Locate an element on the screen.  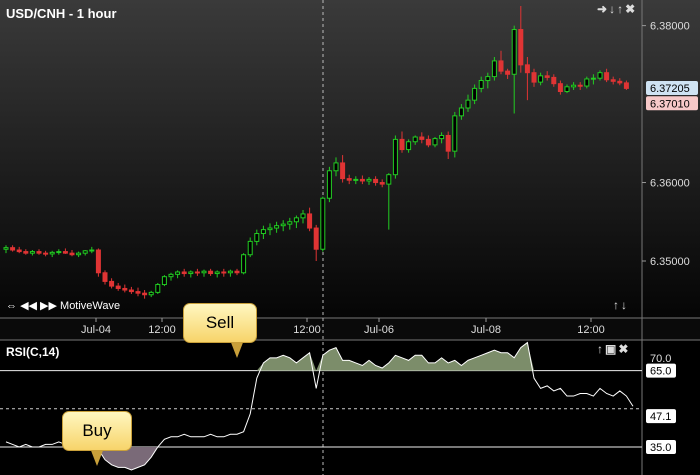
forward-icon: ▶▶ is located at coordinates (48, 306).